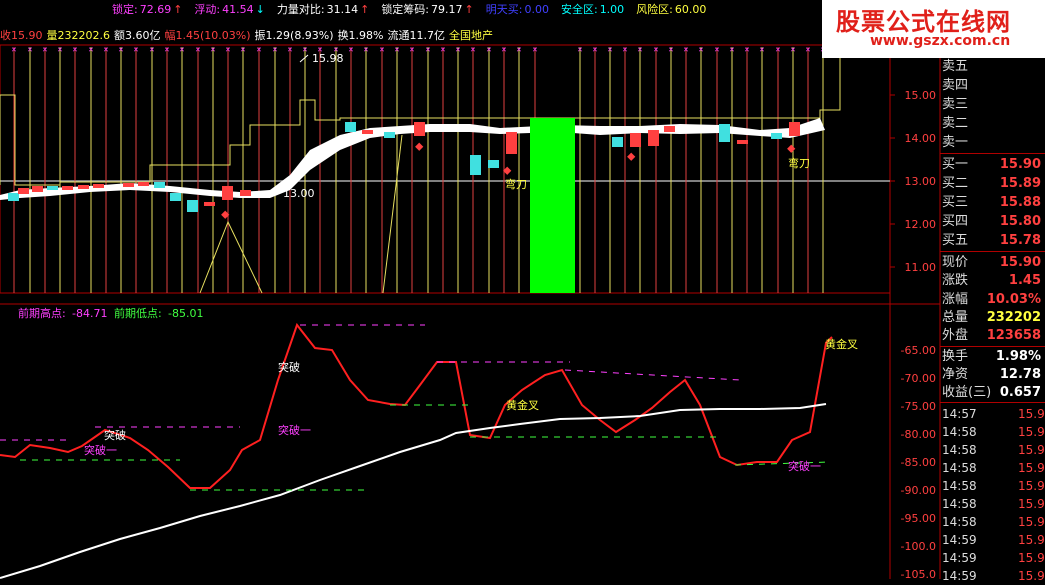 Image resolution: width=1045 pixels, height=585 pixels. I want to click on stat-value: 1.98%, so click(1018, 356).